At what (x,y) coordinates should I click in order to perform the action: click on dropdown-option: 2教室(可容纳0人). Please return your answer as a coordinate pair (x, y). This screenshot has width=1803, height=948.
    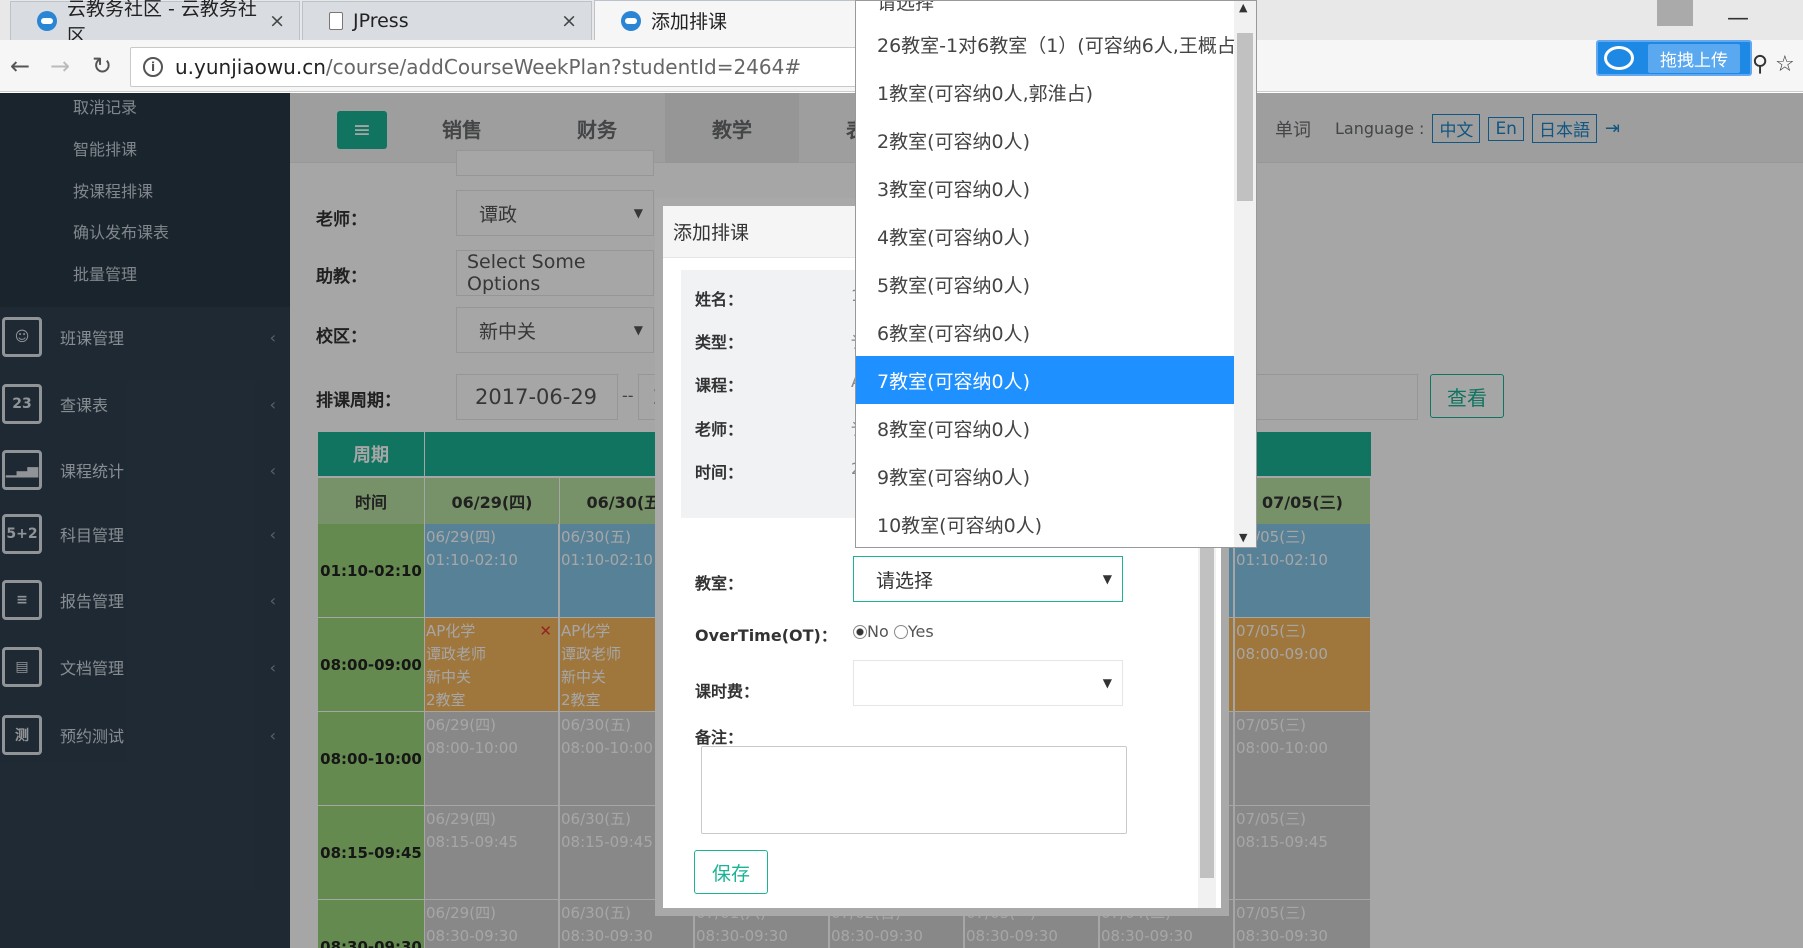
    Looking at the image, I should click on (1045, 140).